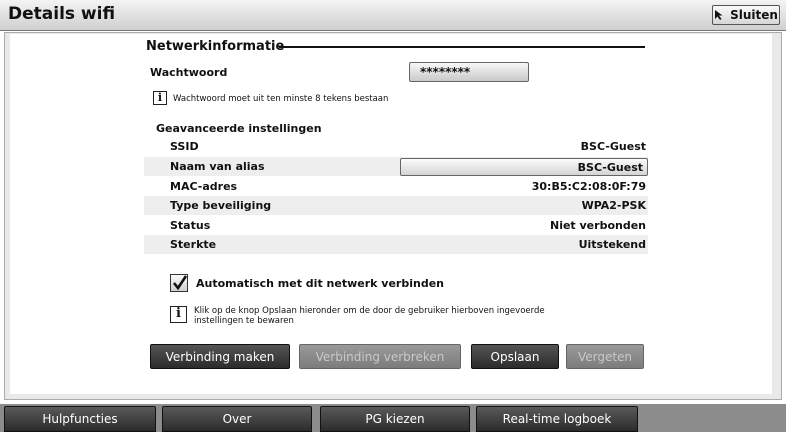  Describe the element at coordinates (380, 356) in the screenshot. I see `disconnect-button: Verbinding verbreken` at that location.